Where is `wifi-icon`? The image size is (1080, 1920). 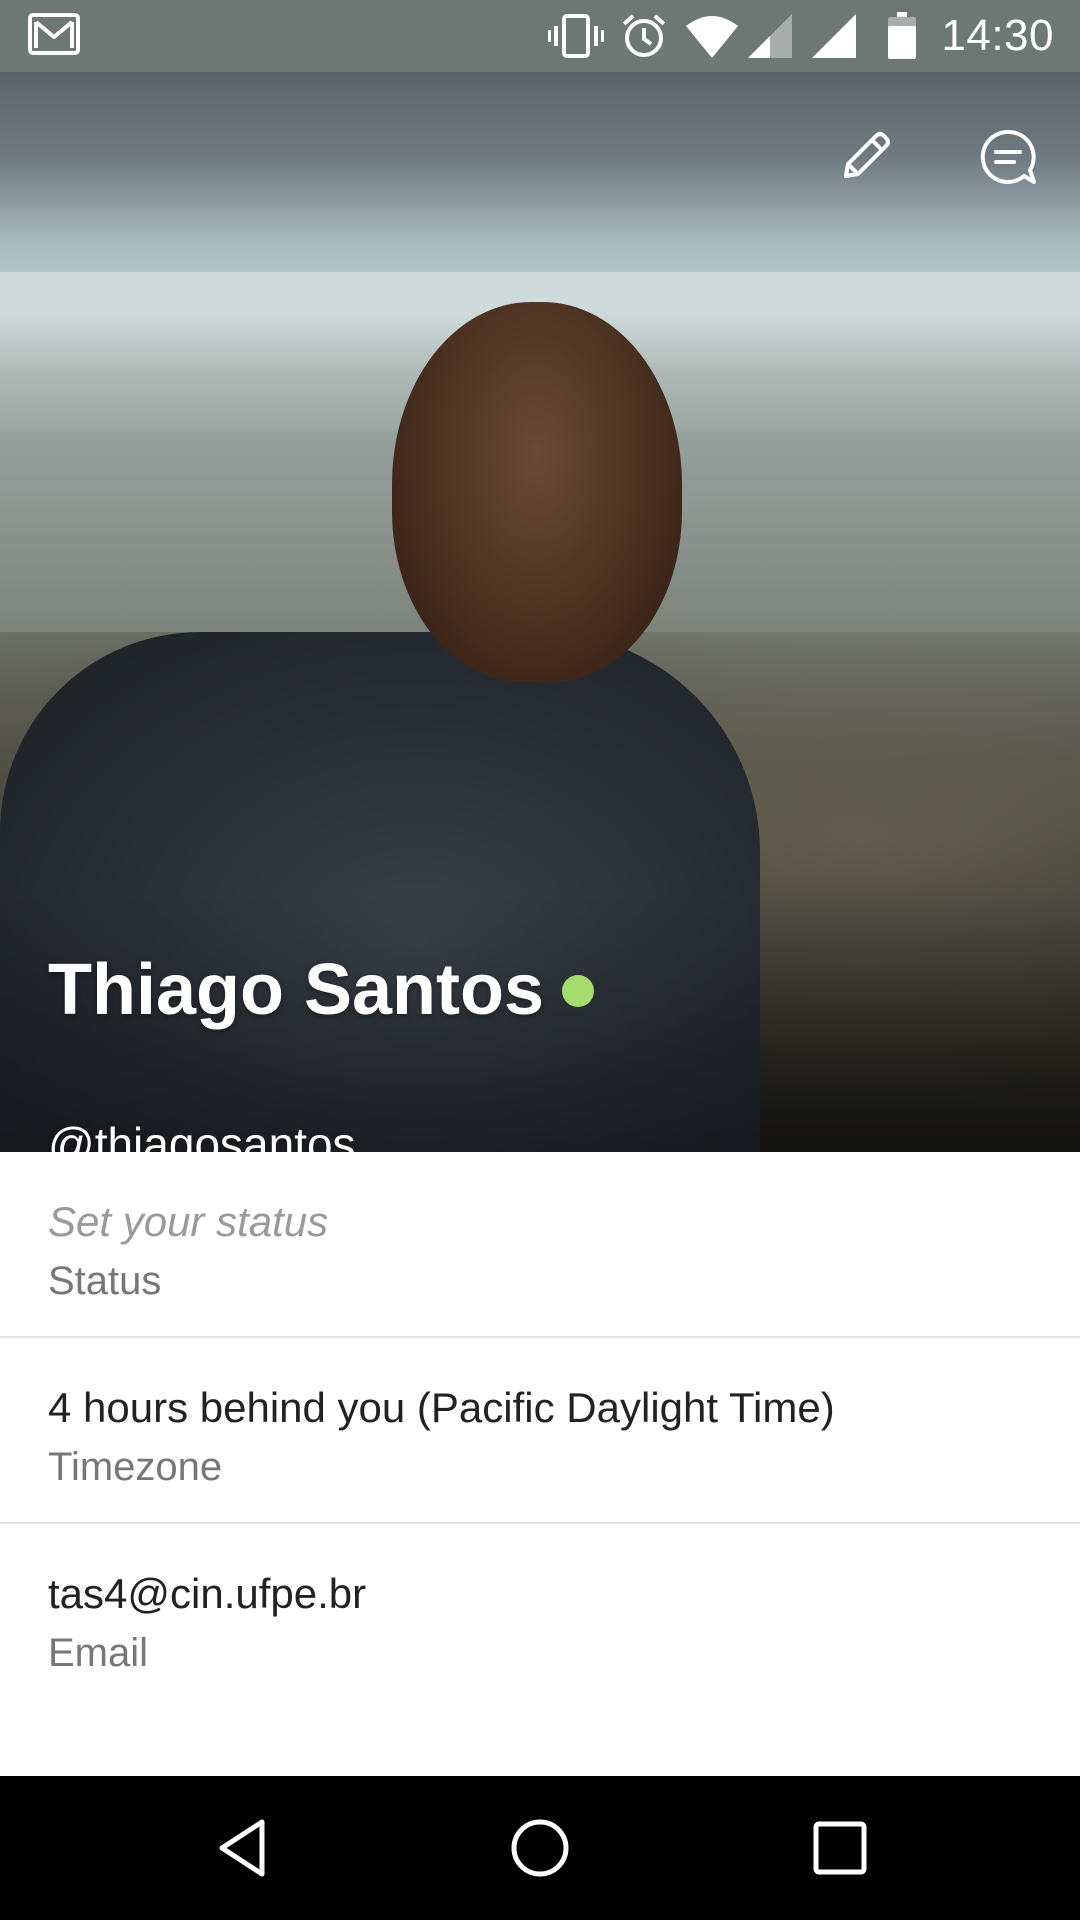
wifi-icon is located at coordinates (712, 38).